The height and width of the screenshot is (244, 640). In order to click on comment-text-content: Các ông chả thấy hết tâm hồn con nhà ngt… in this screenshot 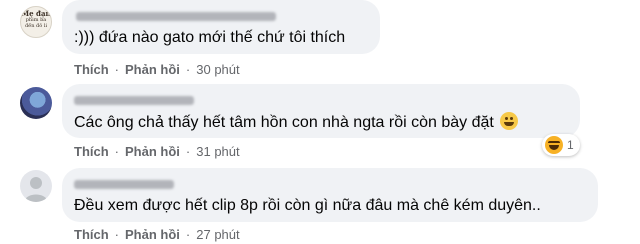, I will do `click(284, 122)`.